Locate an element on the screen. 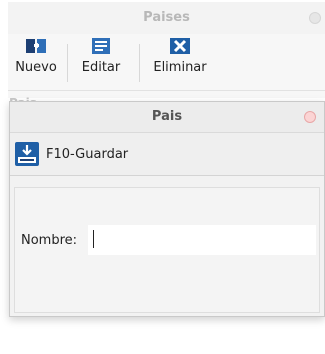 Image resolution: width=325 pixels, height=354 pixels. nombre-input is located at coordinates (202, 240).